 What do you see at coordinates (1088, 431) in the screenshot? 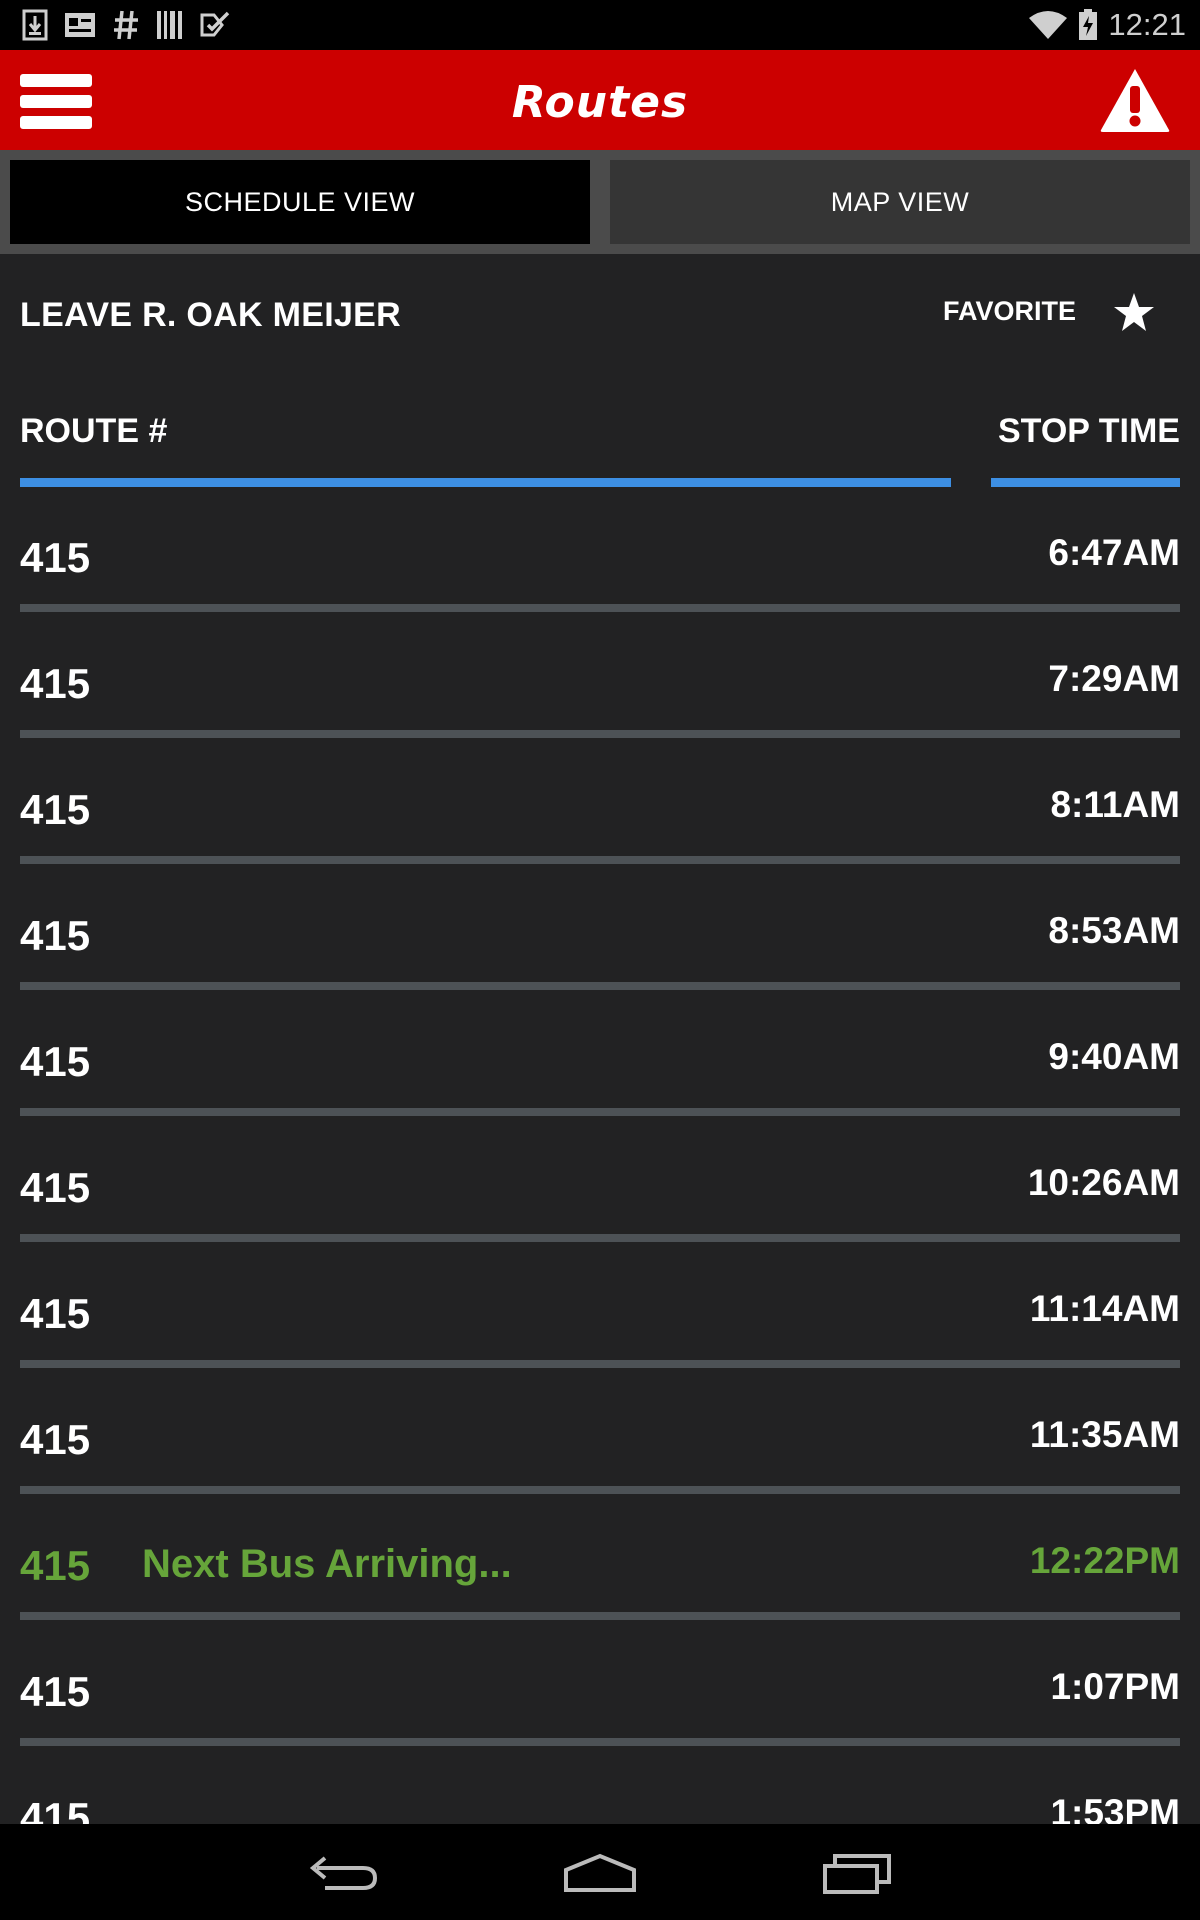
I see `stop-time-column-header: STOP TIME` at bounding box center [1088, 431].